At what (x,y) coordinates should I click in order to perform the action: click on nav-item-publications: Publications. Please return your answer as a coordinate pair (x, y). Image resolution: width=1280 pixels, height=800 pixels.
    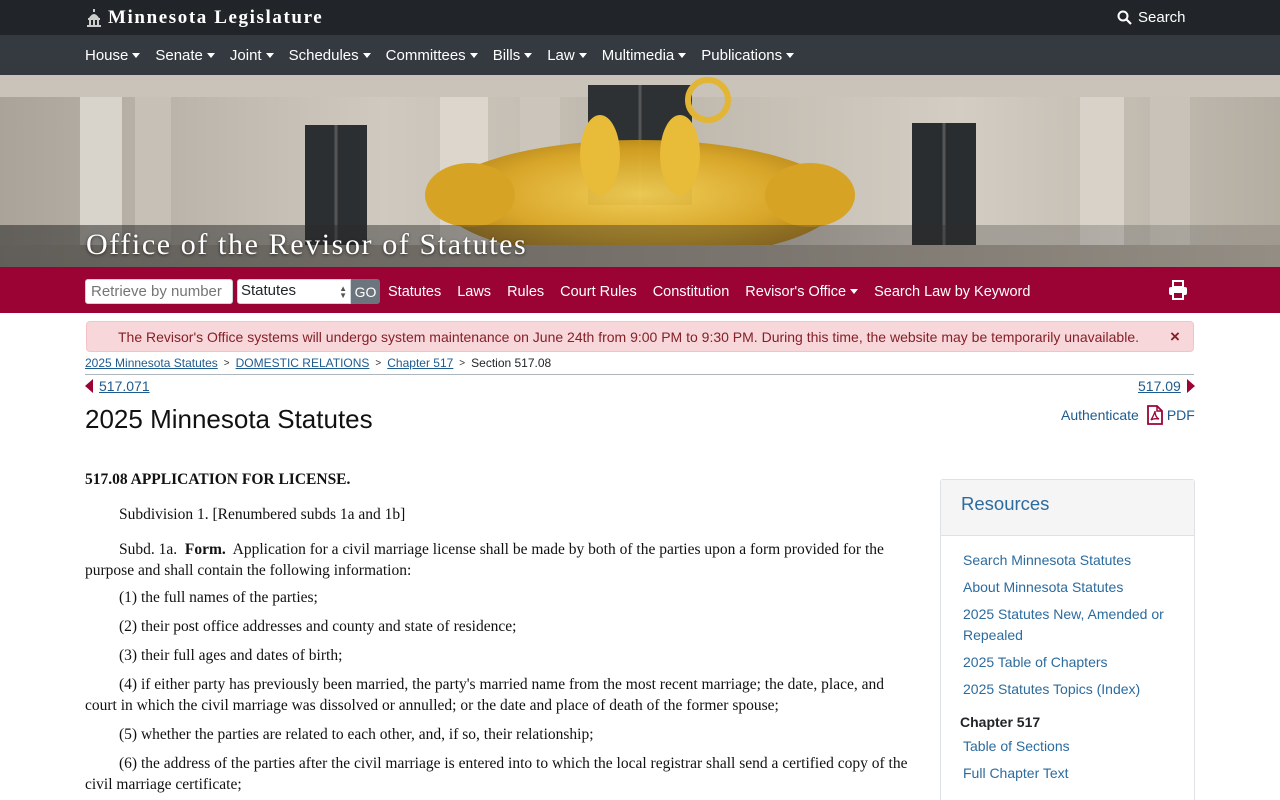
    Looking at the image, I should click on (748, 55).